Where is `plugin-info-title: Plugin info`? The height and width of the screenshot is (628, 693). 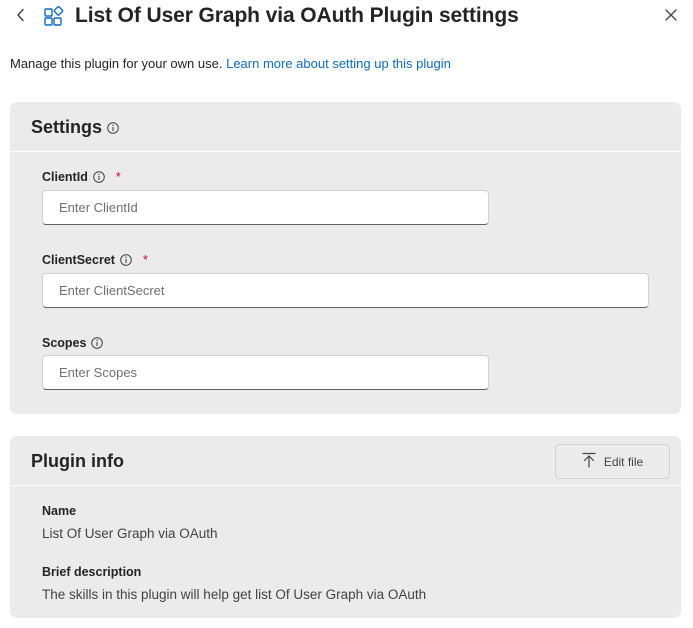 plugin-info-title: Plugin info is located at coordinates (77, 461).